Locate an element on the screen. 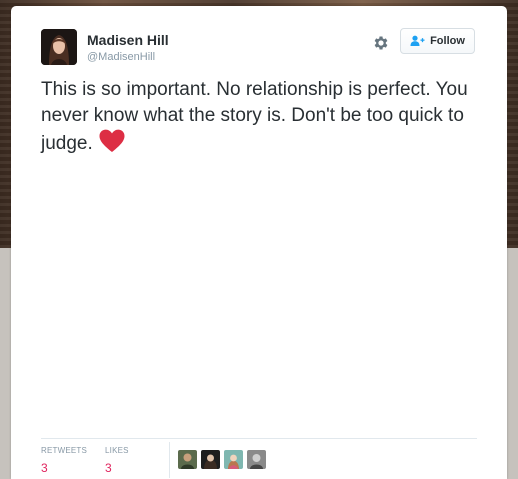 The image size is (518, 479). retweets-stat: RETWEETS 3 is located at coordinates (64, 460).